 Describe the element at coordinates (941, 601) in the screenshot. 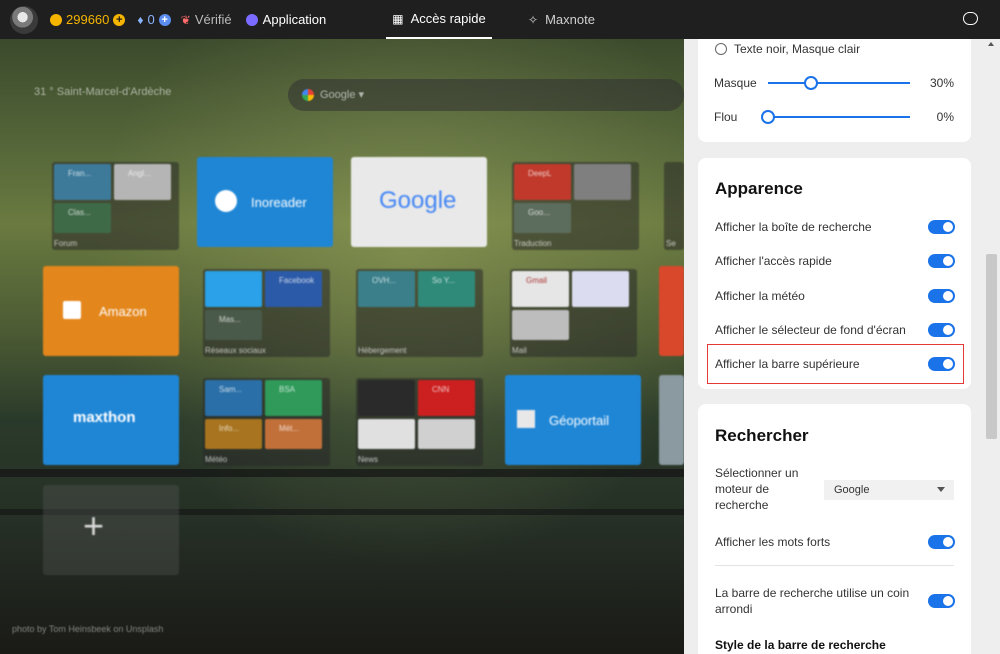

I see `rounded-corner-toggle` at that location.